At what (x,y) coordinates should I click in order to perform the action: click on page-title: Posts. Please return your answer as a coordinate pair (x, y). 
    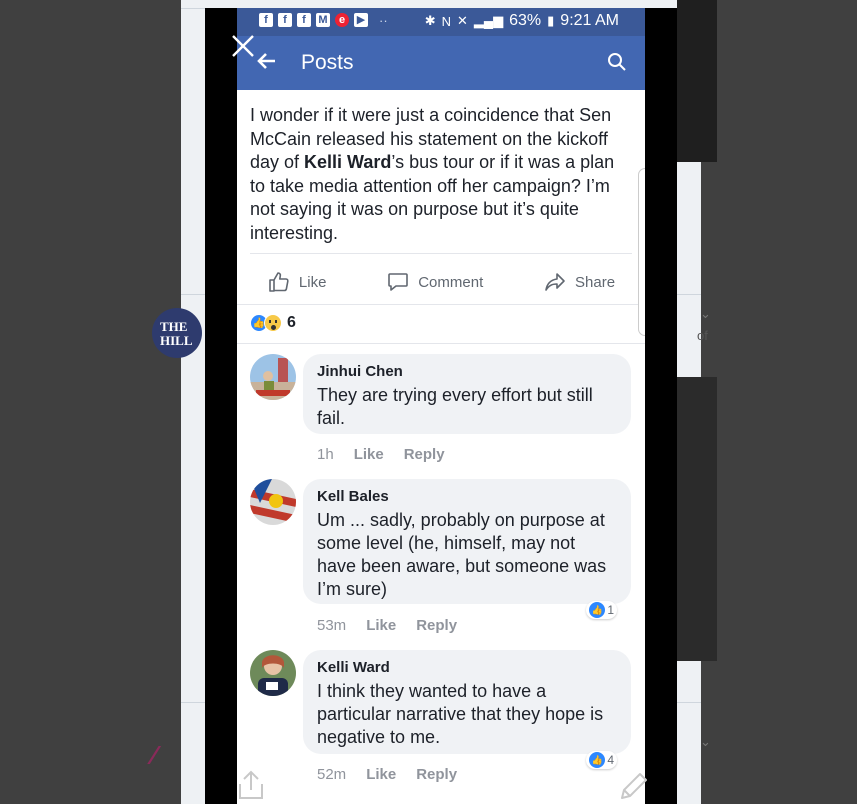
    Looking at the image, I should click on (327, 62).